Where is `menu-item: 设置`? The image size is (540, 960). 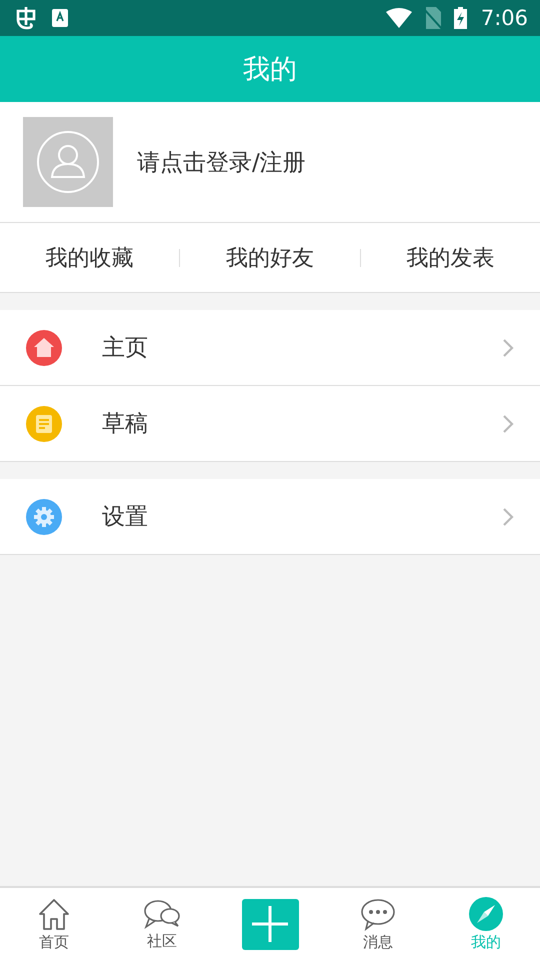
menu-item: 设置 is located at coordinates (270, 517).